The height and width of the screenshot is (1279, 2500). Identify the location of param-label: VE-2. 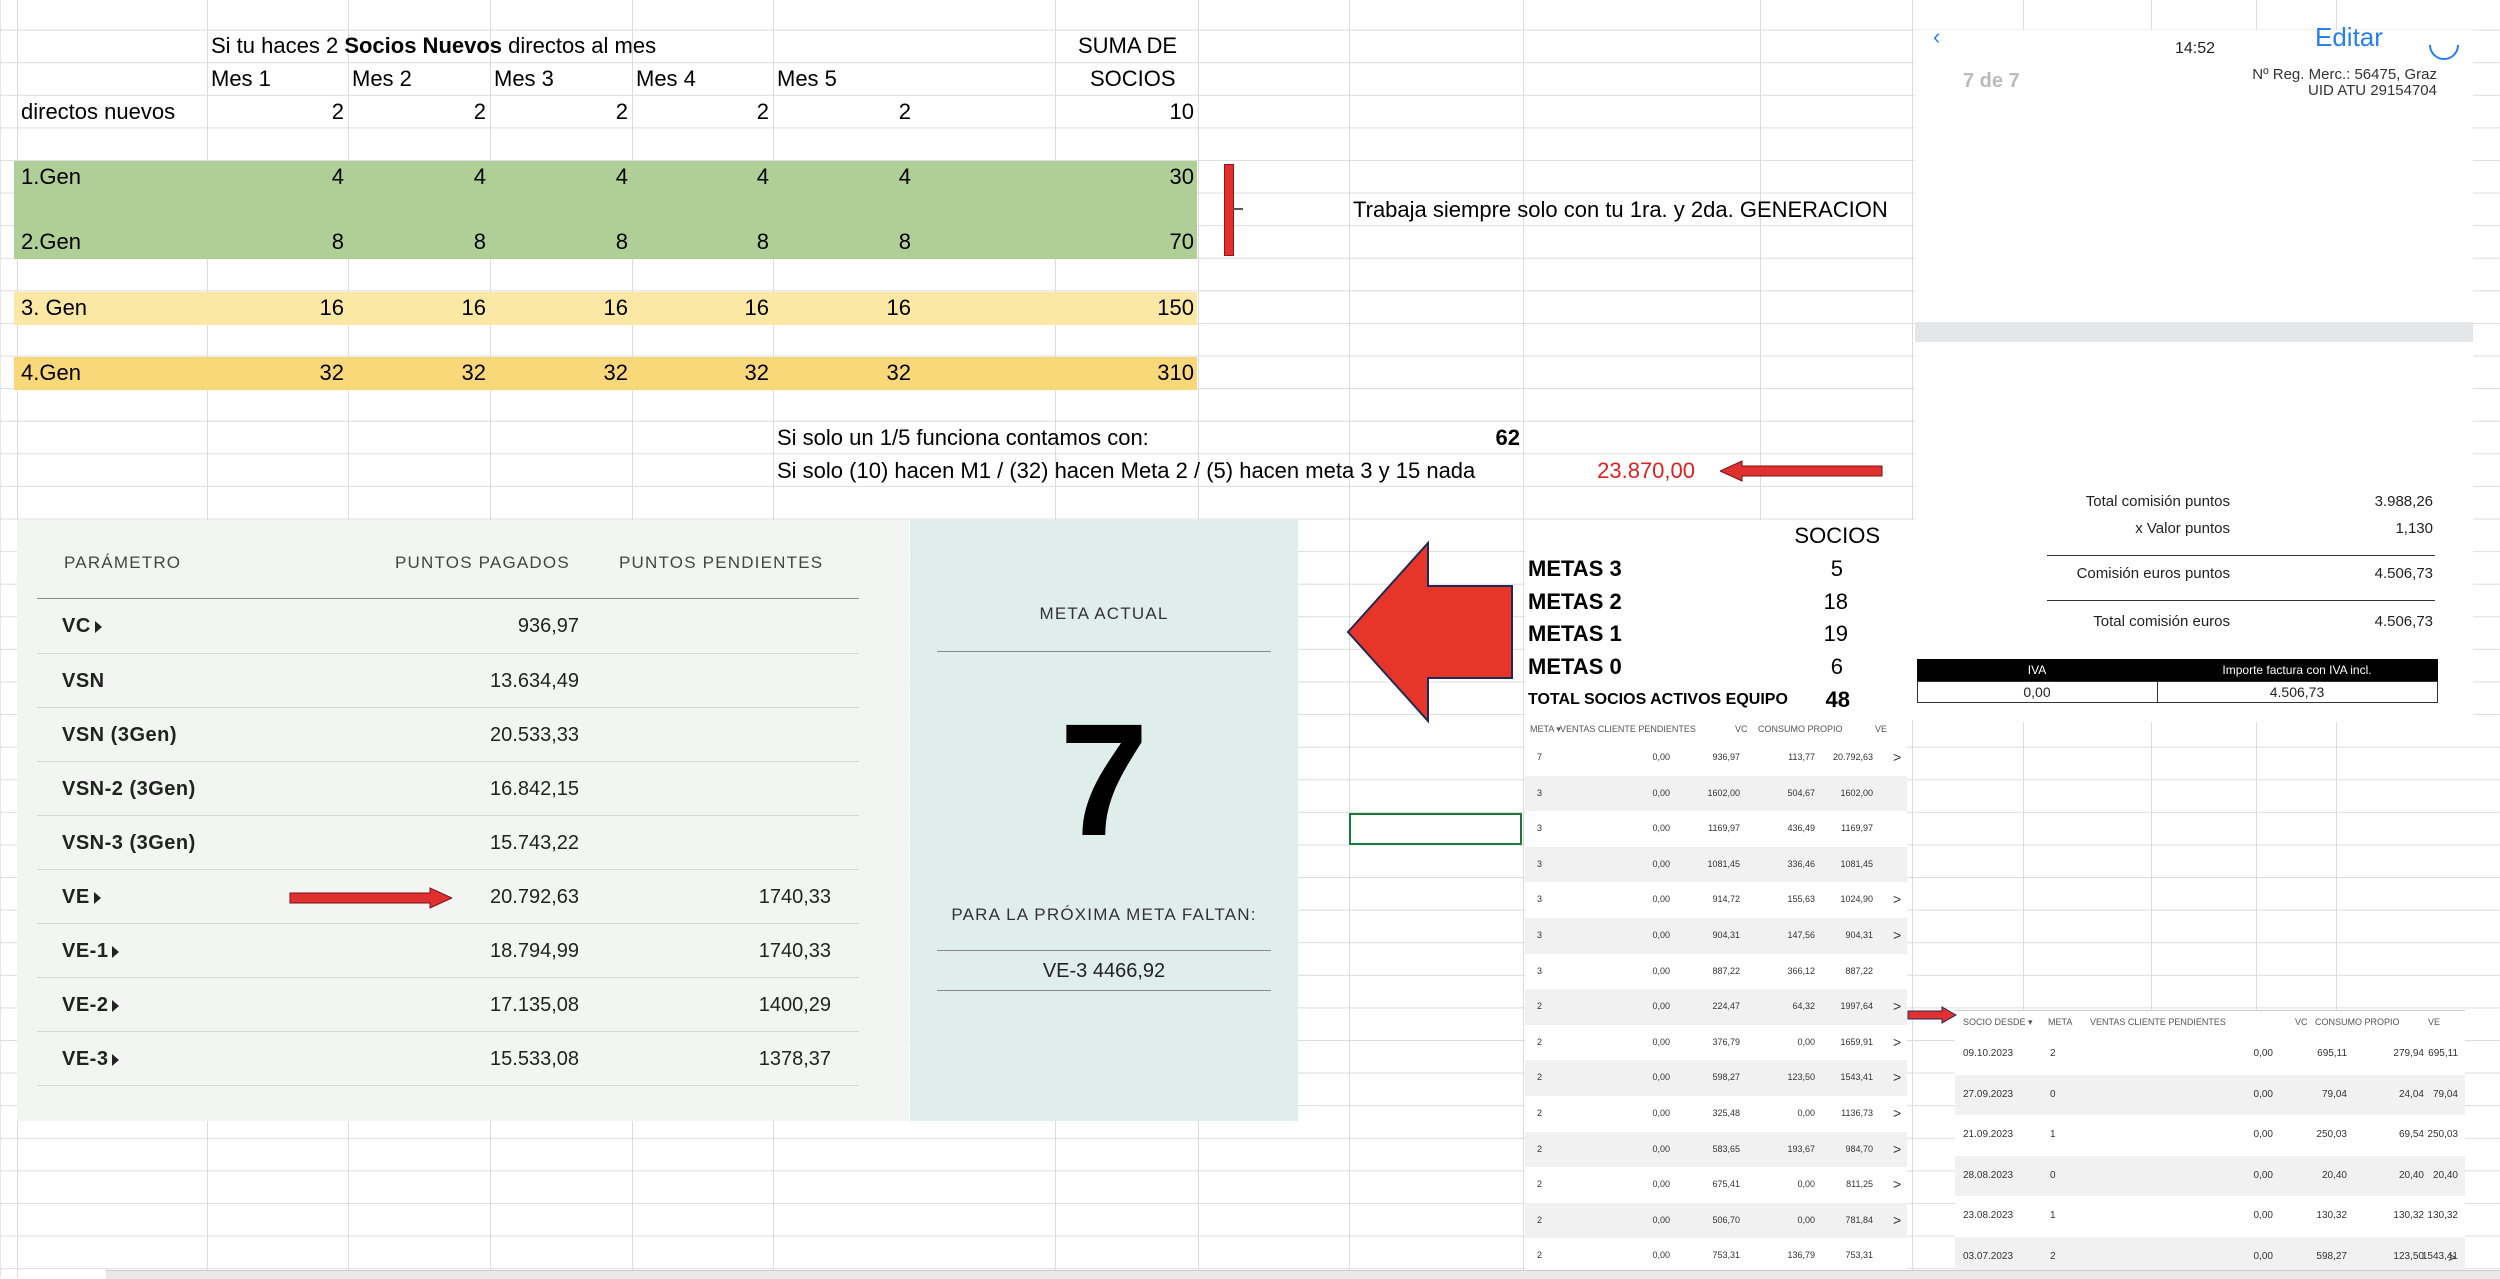
(91, 1005).